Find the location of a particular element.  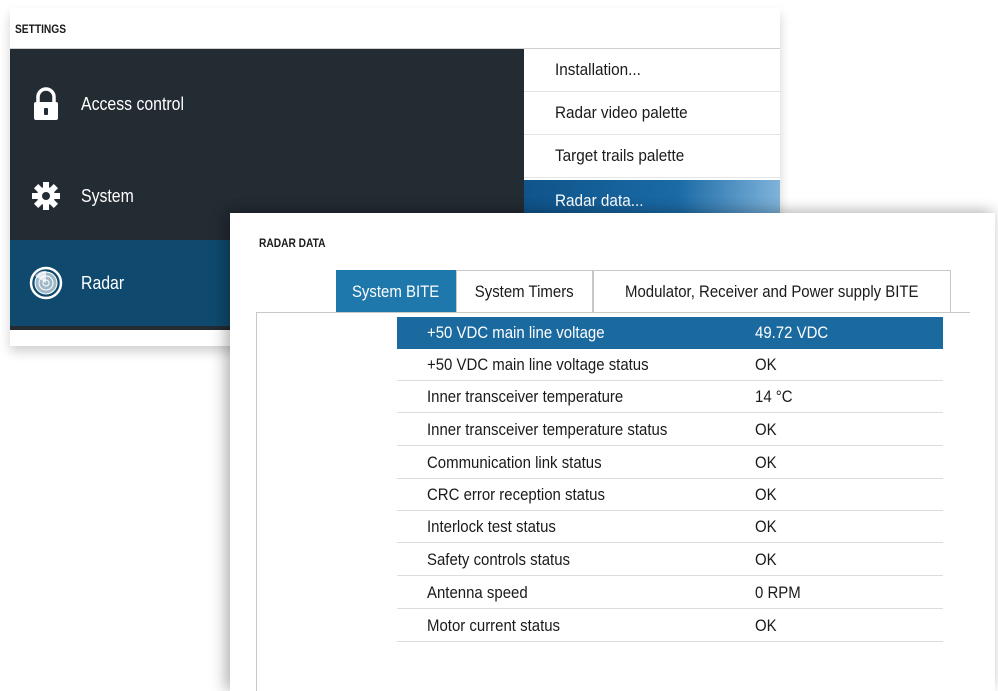

row-name: +50 VDC main line voltage is located at coordinates (516, 332).